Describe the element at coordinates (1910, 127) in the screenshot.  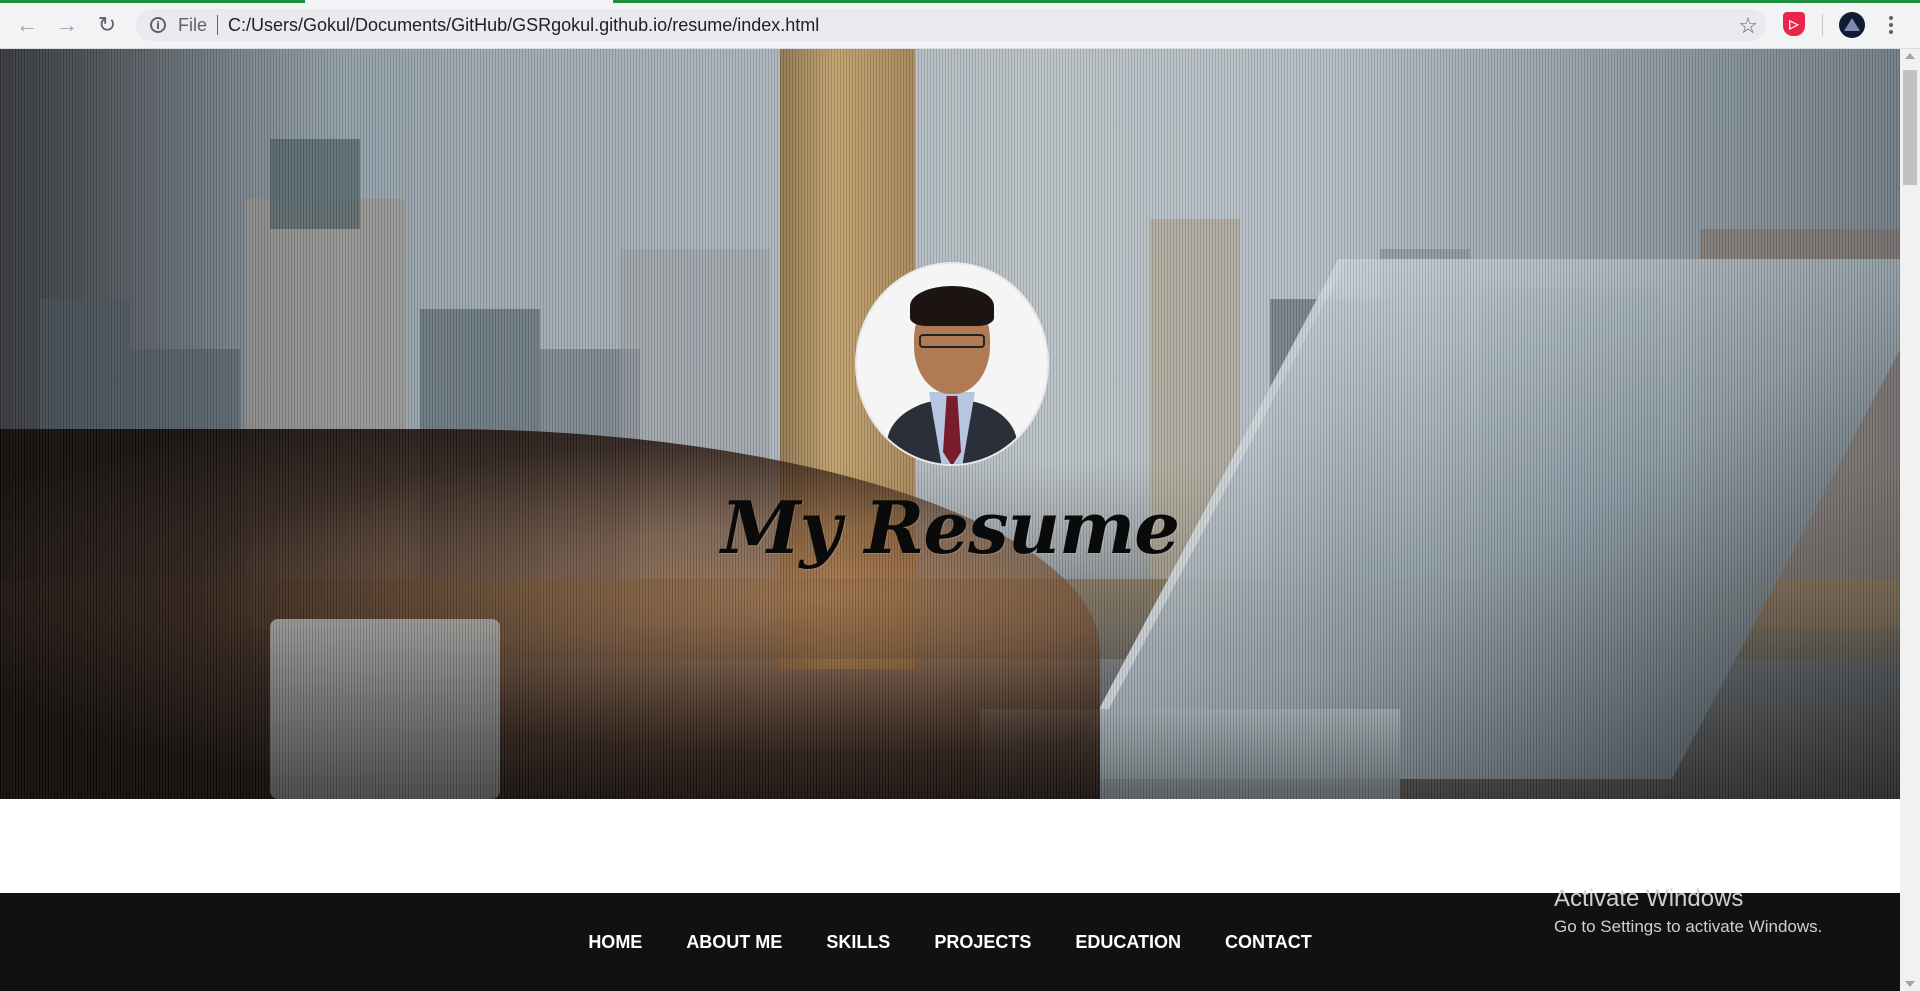
I see `scrollbar-thumb` at that location.